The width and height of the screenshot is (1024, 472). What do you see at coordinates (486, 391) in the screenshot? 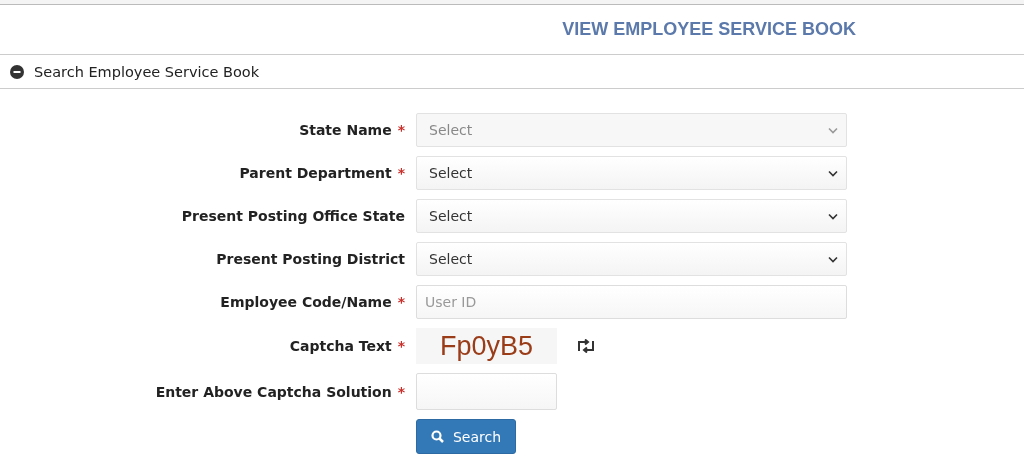
I see `input-field` at bounding box center [486, 391].